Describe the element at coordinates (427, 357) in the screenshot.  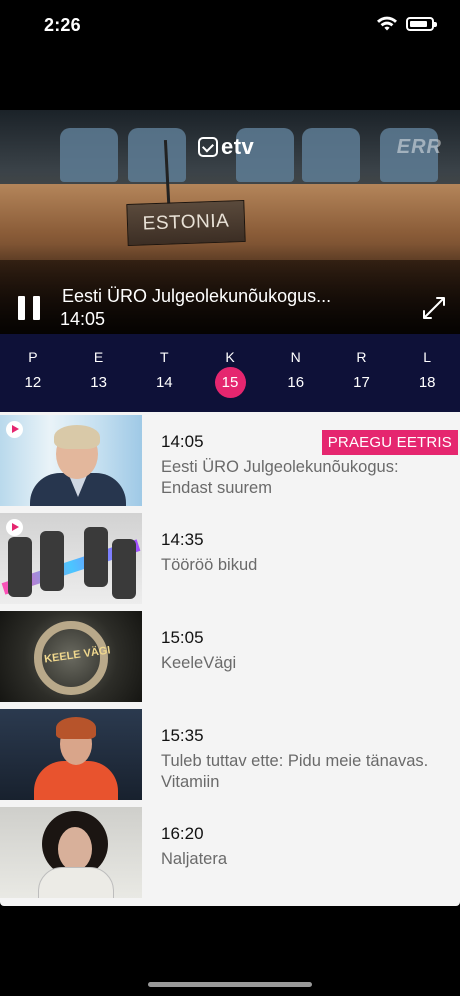
I see `day-letter: L` at that location.